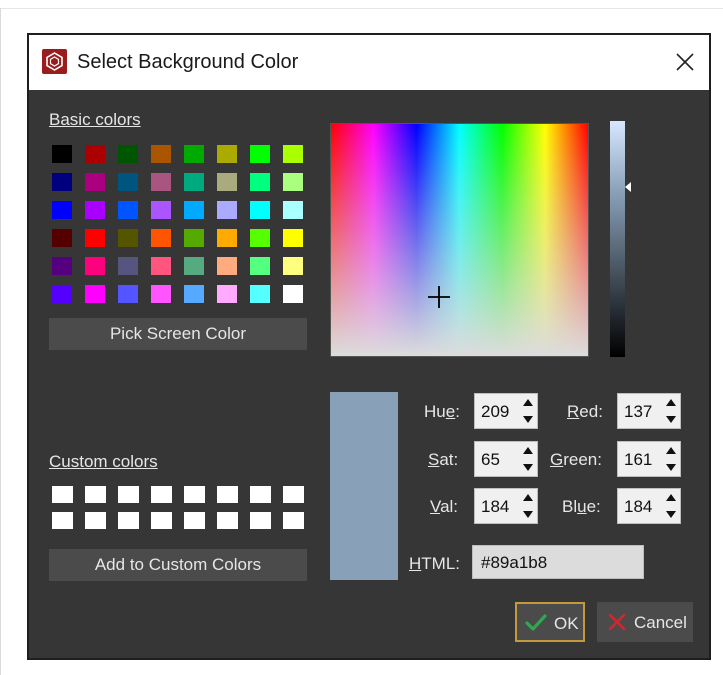 This screenshot has width=723, height=675. Describe the element at coordinates (649, 506) in the screenshot. I see `blue-spinbox: 184` at that location.